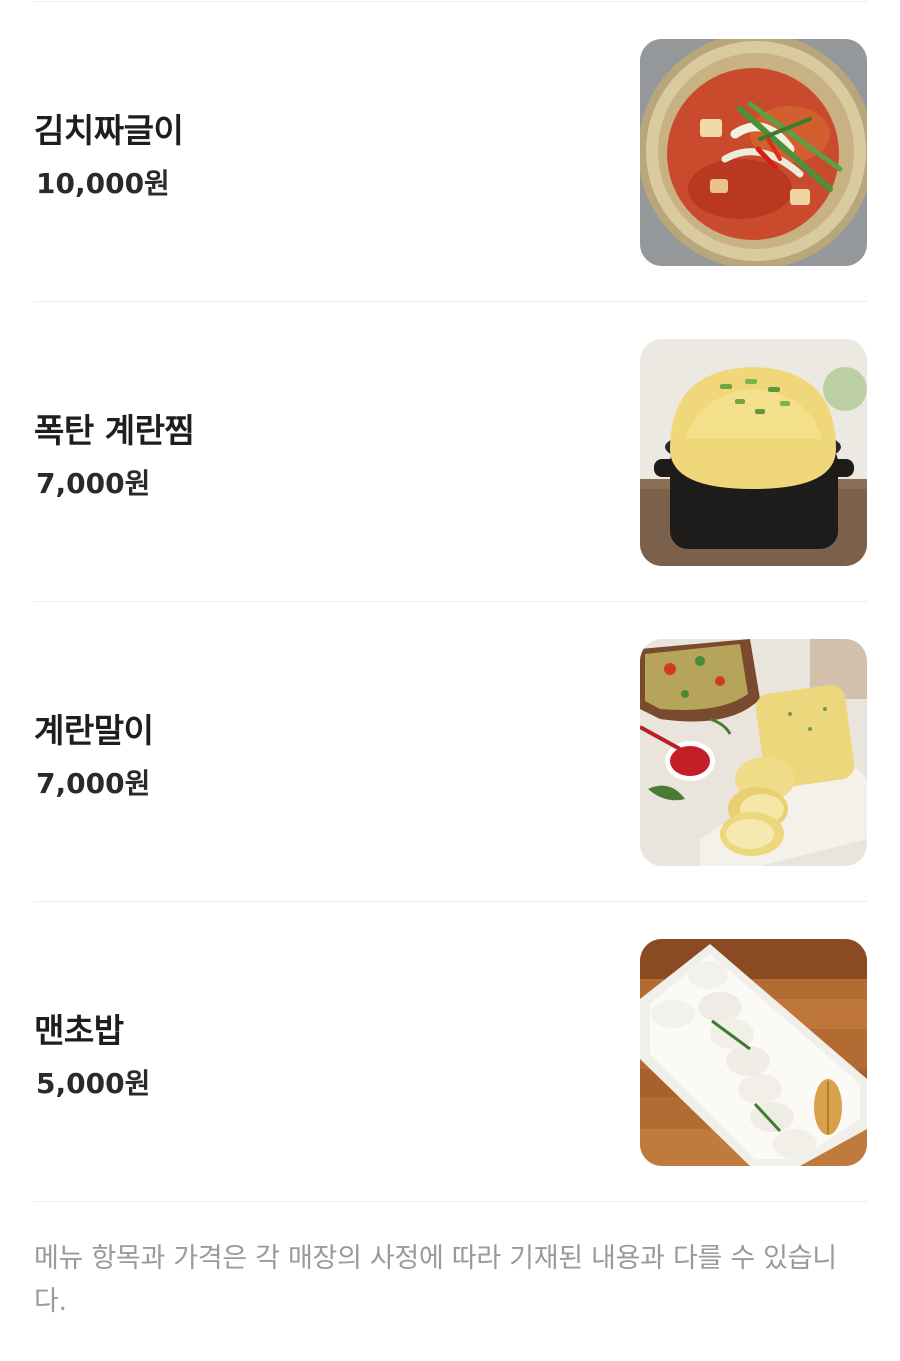 The height and width of the screenshot is (1361, 900). Describe the element at coordinates (103, 183) in the screenshot. I see `menu-item-price: 10,000원` at that location.